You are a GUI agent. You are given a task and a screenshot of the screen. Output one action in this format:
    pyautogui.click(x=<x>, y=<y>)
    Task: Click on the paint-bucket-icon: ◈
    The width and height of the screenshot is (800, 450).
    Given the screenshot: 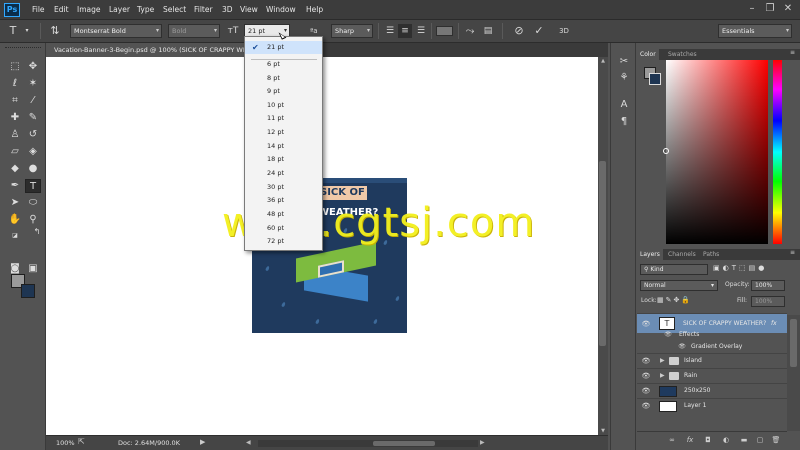 What is the action you would take?
    pyautogui.click(x=33, y=152)
    